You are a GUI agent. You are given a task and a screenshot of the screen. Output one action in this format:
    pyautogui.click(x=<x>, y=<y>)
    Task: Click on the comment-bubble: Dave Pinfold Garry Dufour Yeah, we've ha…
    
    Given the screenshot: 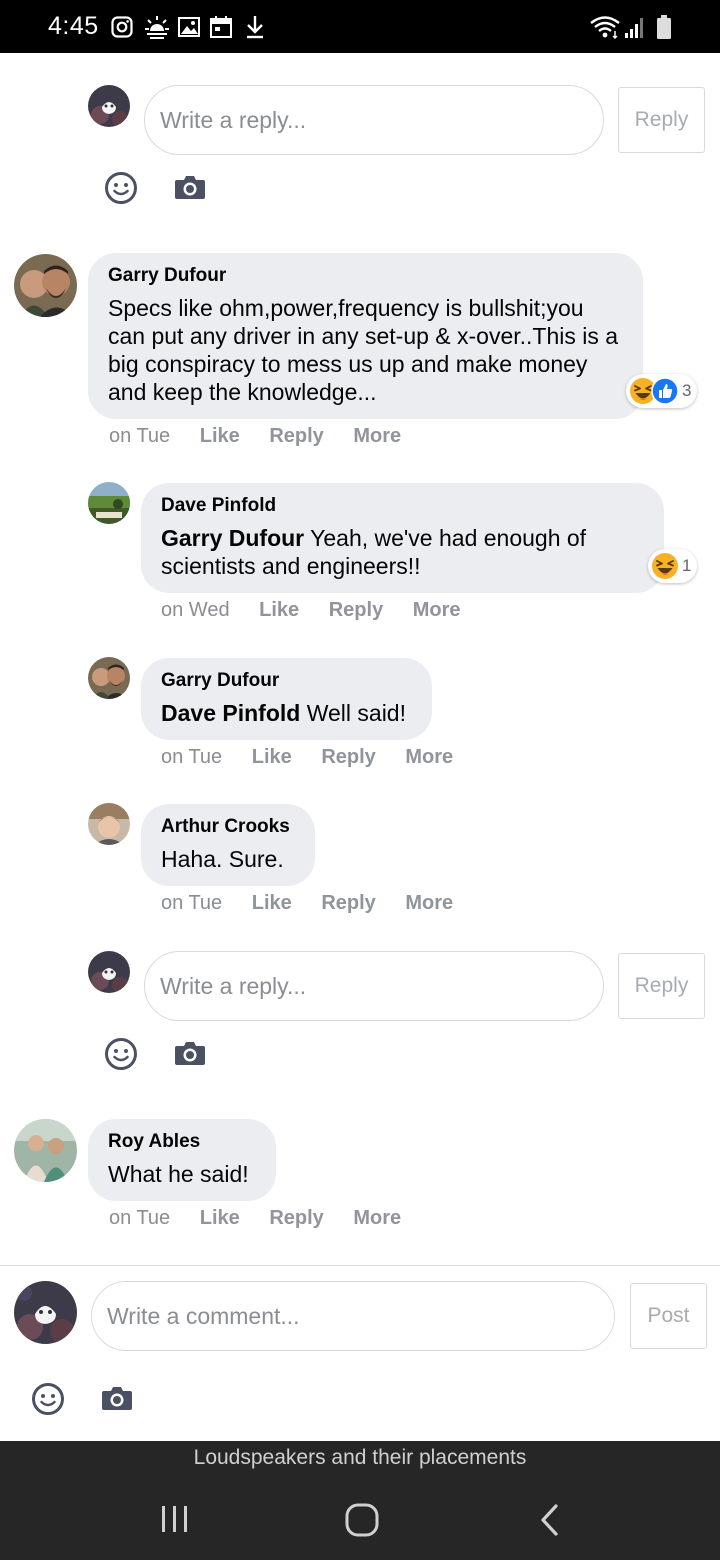 What is the action you would take?
    pyautogui.click(x=402, y=538)
    